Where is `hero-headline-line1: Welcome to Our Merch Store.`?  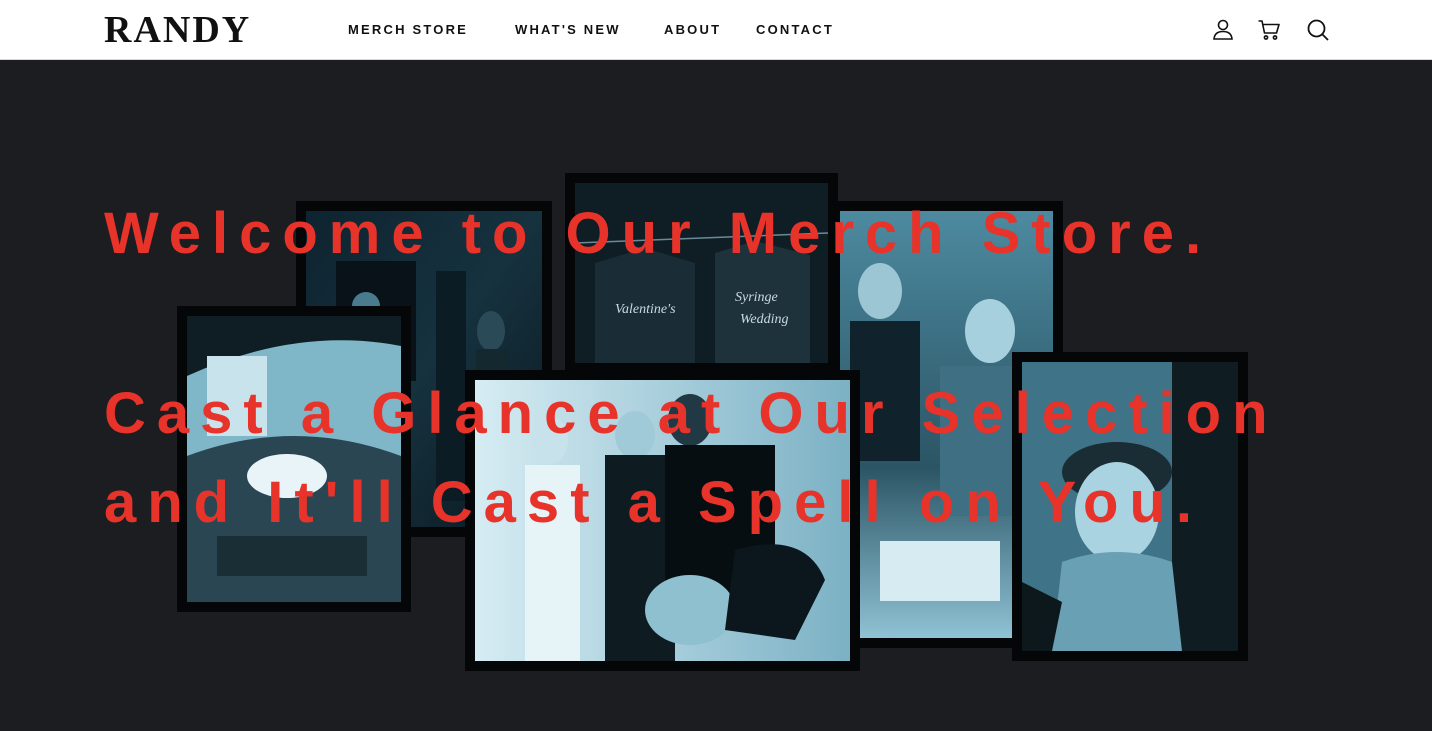
hero-headline-line1: Welcome to Our Merch Store. is located at coordinates (658, 233).